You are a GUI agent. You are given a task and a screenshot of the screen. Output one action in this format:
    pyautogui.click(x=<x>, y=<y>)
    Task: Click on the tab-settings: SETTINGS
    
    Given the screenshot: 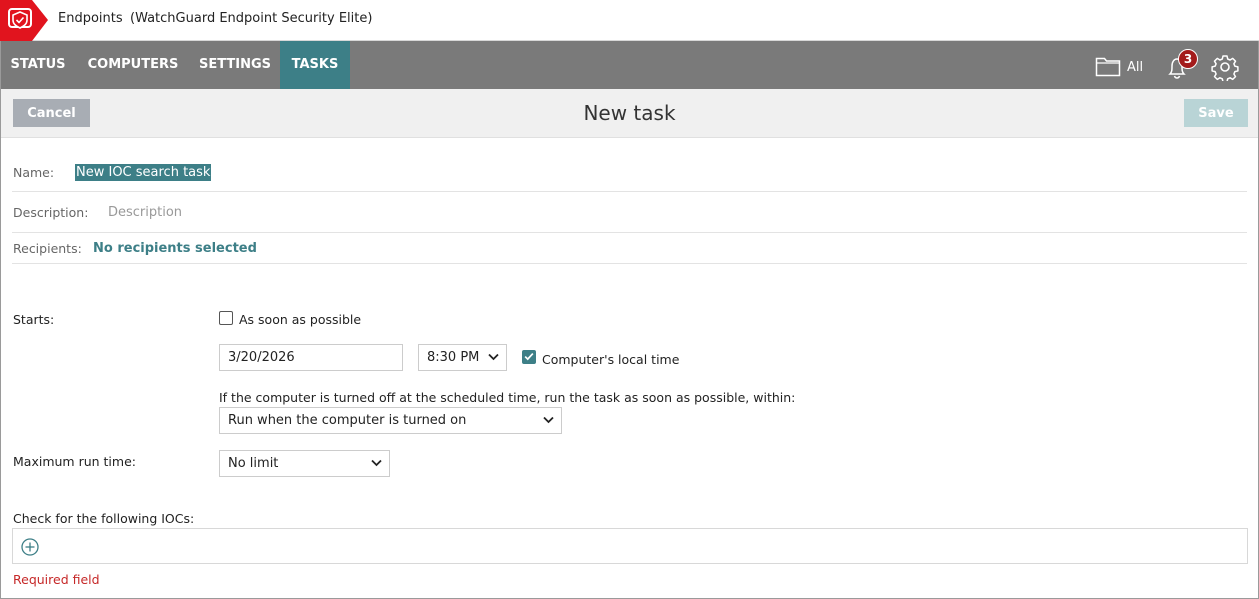 What is the action you would take?
    pyautogui.click(x=235, y=65)
    